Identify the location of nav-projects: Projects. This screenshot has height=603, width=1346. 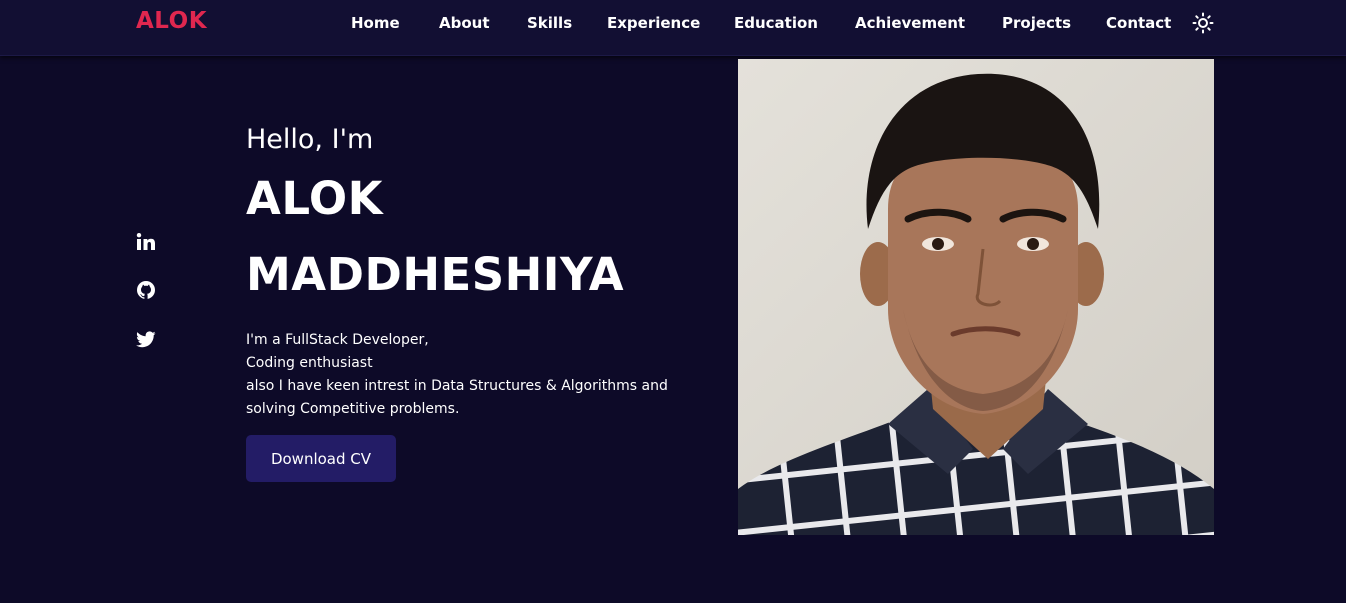
(1036, 23).